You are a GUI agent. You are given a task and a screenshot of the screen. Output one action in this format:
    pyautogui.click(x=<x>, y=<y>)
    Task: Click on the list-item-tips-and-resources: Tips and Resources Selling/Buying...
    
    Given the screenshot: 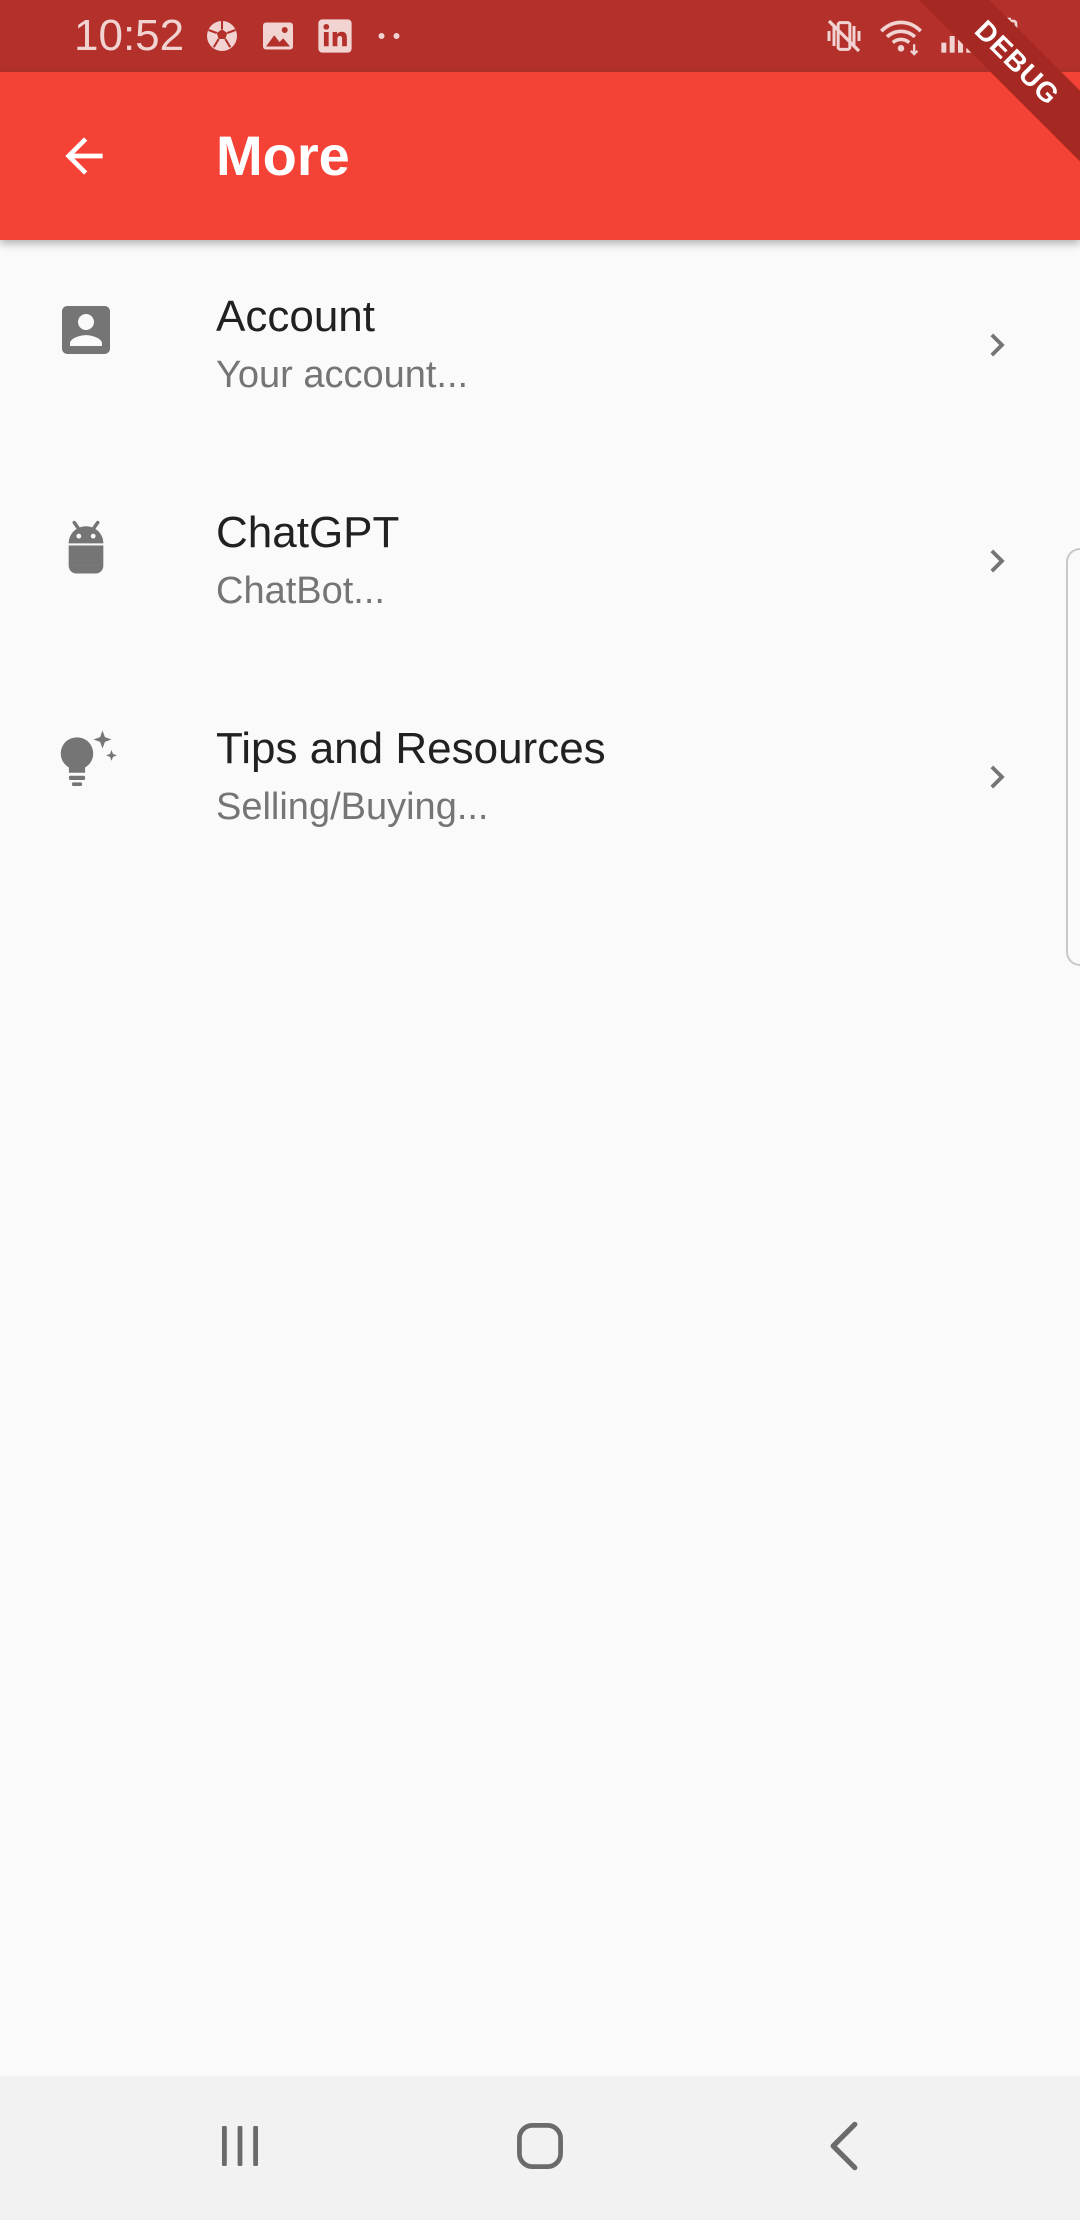 What is the action you would take?
    pyautogui.click(x=540, y=780)
    